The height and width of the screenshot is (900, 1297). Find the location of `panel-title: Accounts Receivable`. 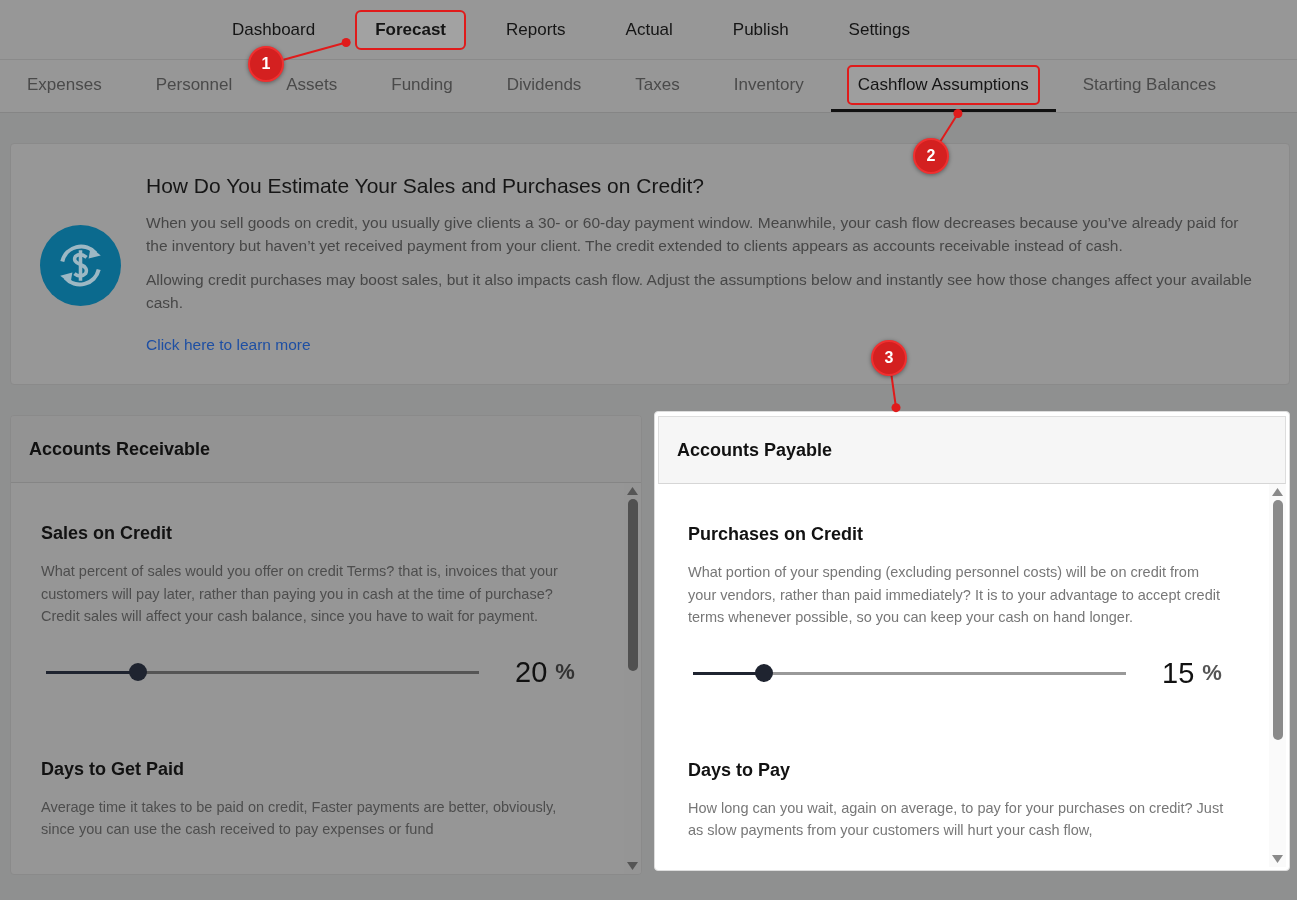

panel-title: Accounts Receivable is located at coordinates (120, 449).